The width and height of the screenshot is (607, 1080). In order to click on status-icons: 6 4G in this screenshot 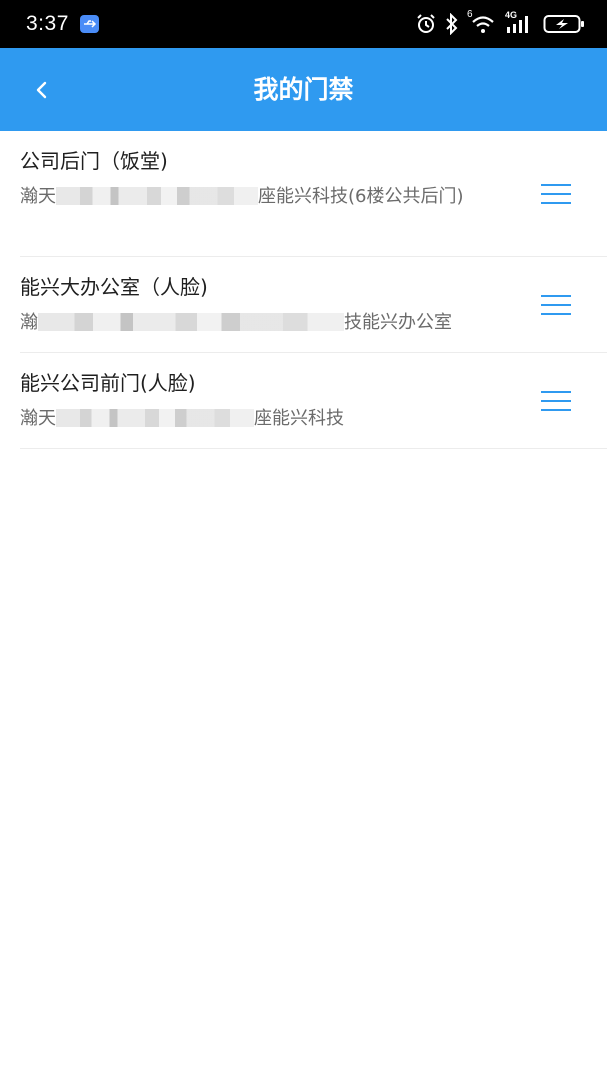, I will do `click(500, 22)`.